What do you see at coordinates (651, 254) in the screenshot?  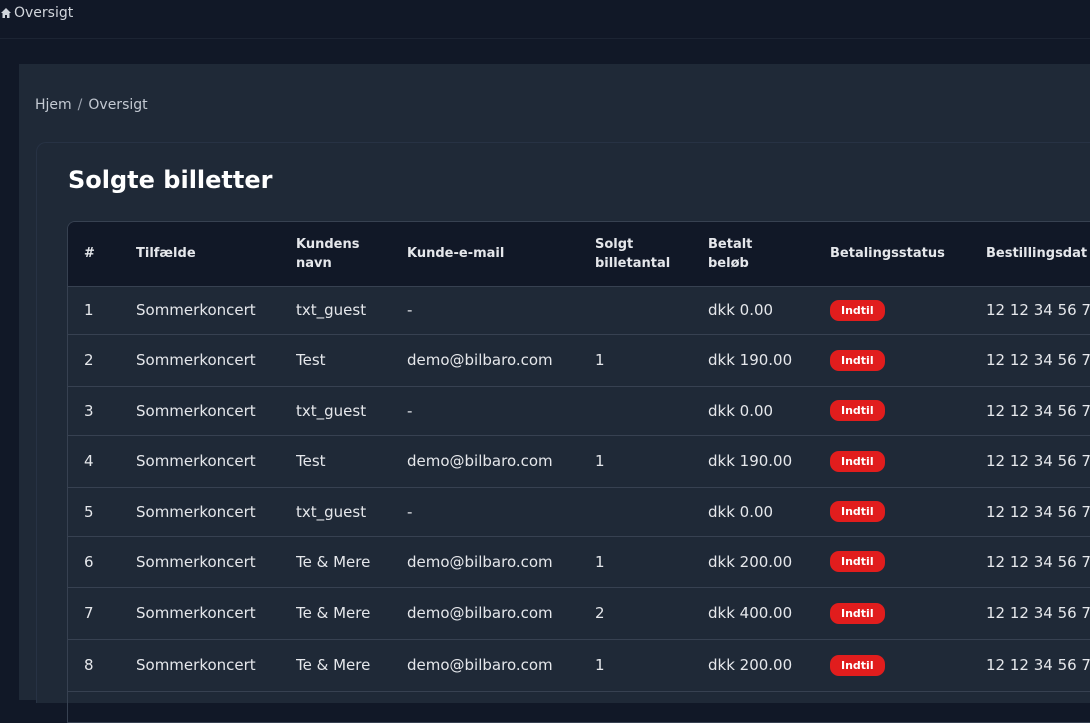 I see `column-header-ticket-count: Solgt billetantal` at bounding box center [651, 254].